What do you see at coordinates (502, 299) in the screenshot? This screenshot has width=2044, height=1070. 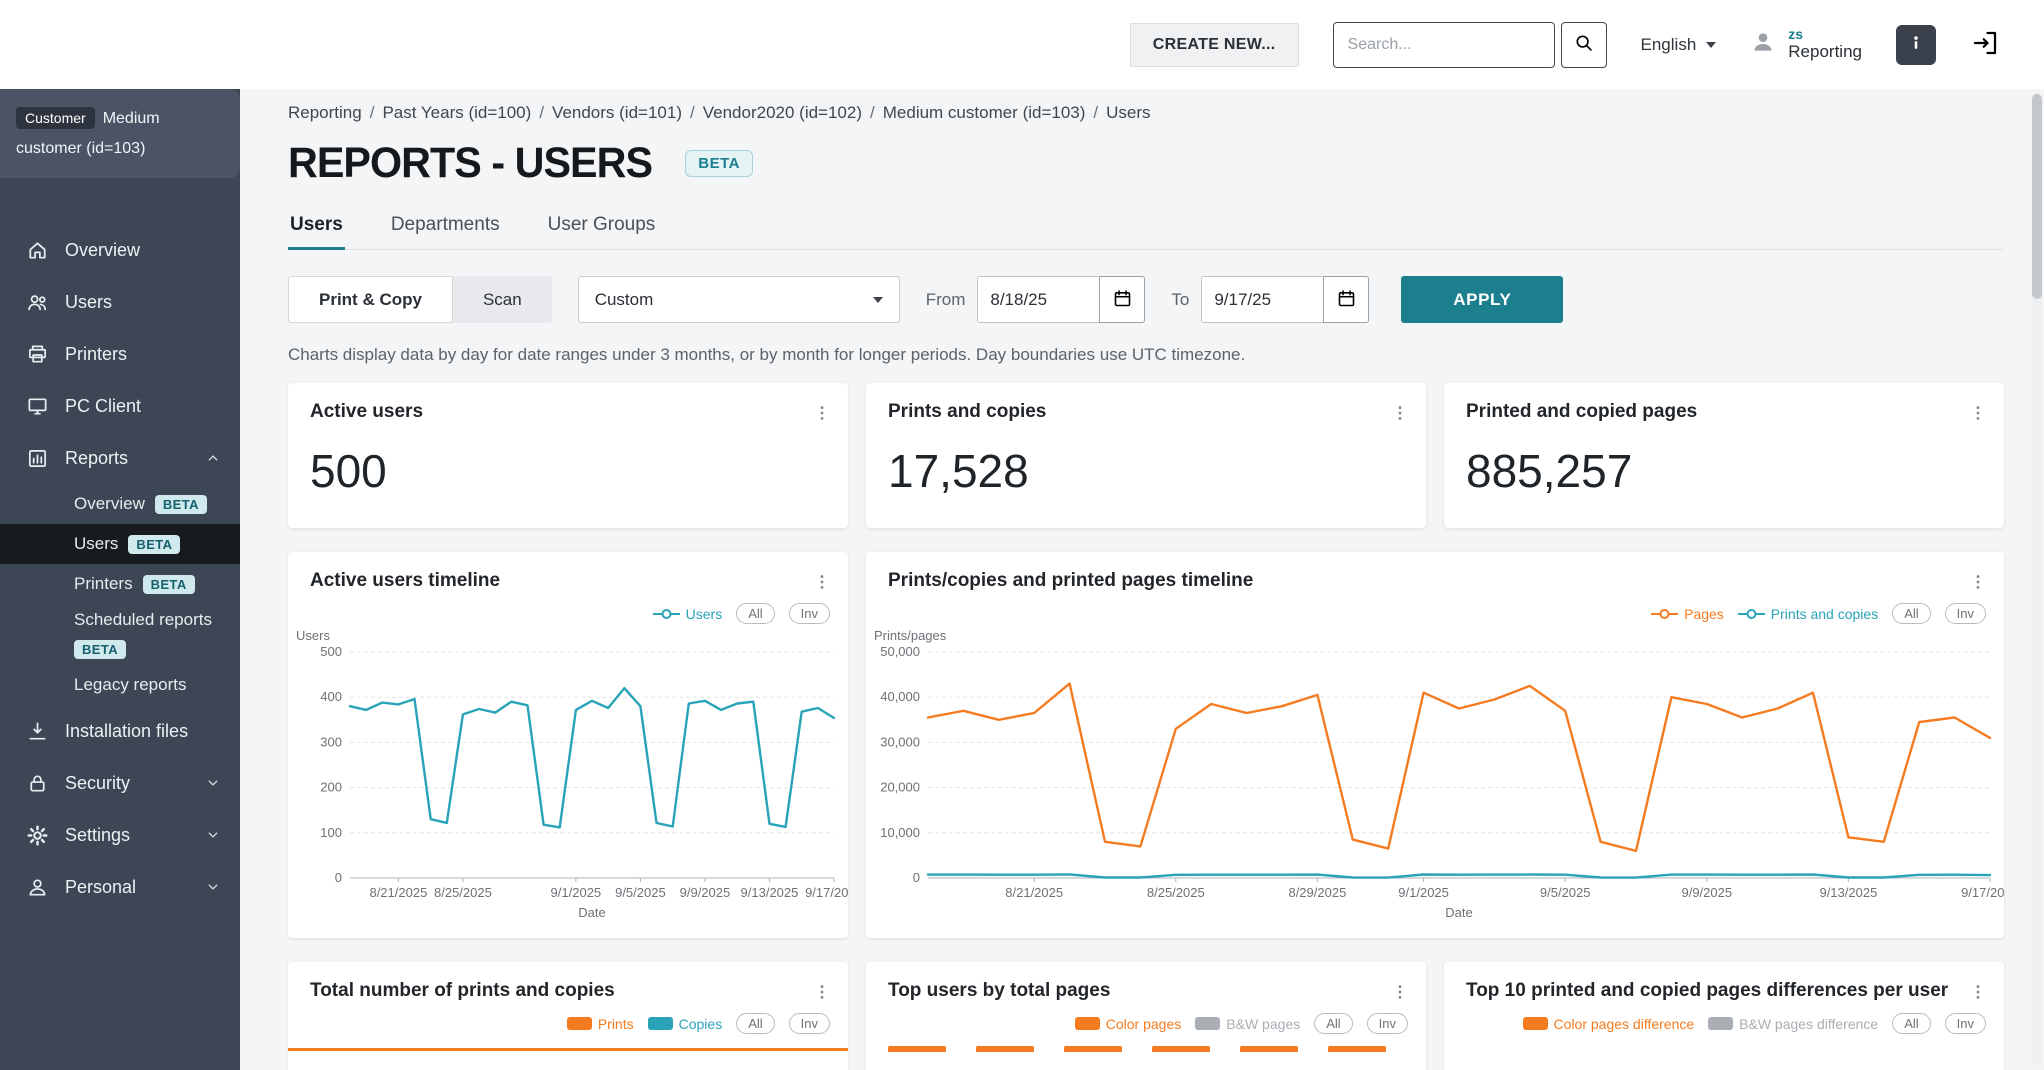 I see `segment-scan: Scan` at bounding box center [502, 299].